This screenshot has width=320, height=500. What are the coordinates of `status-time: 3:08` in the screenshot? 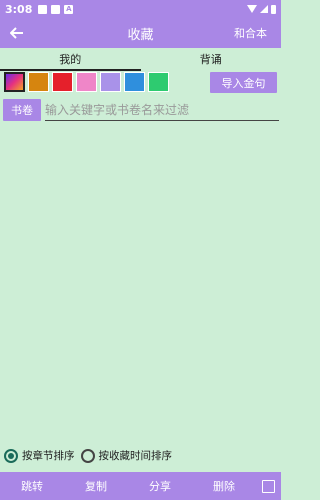 It's located at (19, 9).